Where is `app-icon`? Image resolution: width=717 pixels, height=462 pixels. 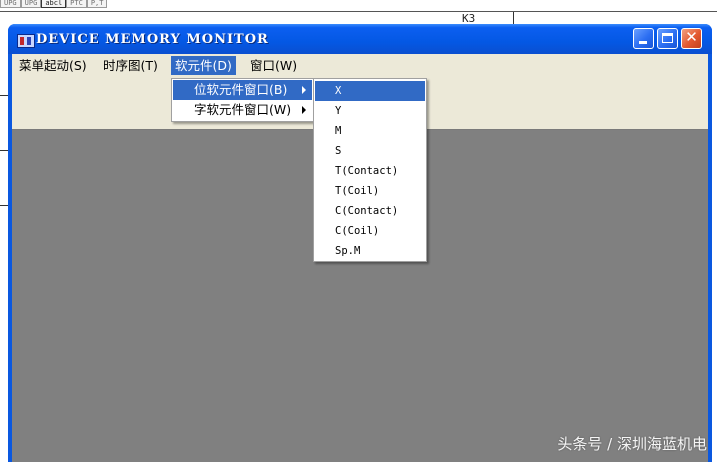 app-icon is located at coordinates (26, 41).